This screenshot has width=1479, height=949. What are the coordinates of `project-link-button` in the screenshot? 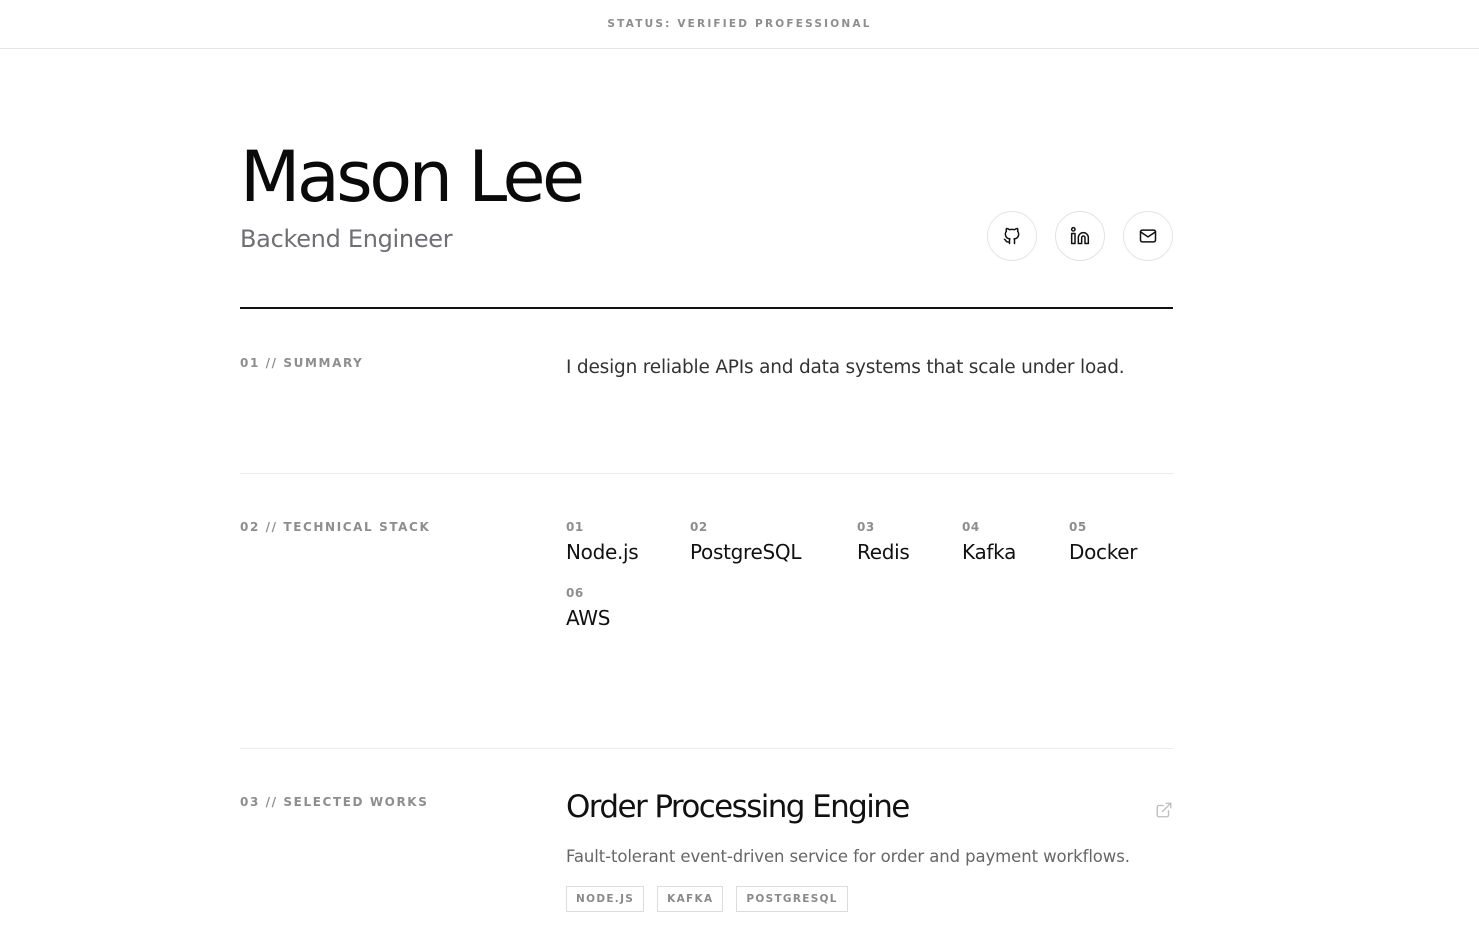 It's located at (1164, 812).